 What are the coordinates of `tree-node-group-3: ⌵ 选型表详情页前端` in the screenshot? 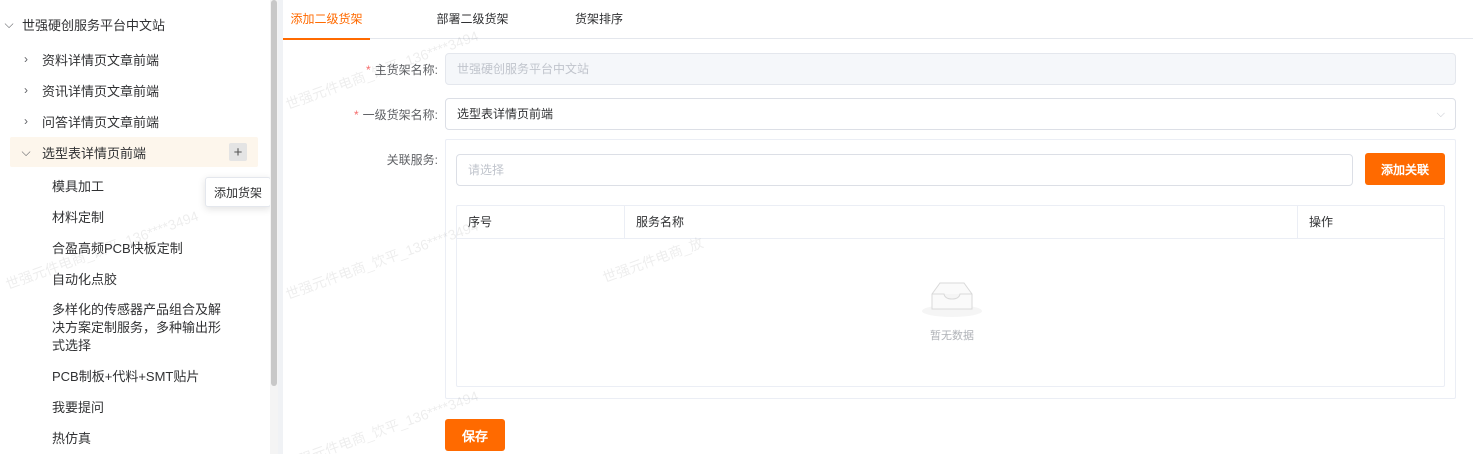 It's located at (82, 152).